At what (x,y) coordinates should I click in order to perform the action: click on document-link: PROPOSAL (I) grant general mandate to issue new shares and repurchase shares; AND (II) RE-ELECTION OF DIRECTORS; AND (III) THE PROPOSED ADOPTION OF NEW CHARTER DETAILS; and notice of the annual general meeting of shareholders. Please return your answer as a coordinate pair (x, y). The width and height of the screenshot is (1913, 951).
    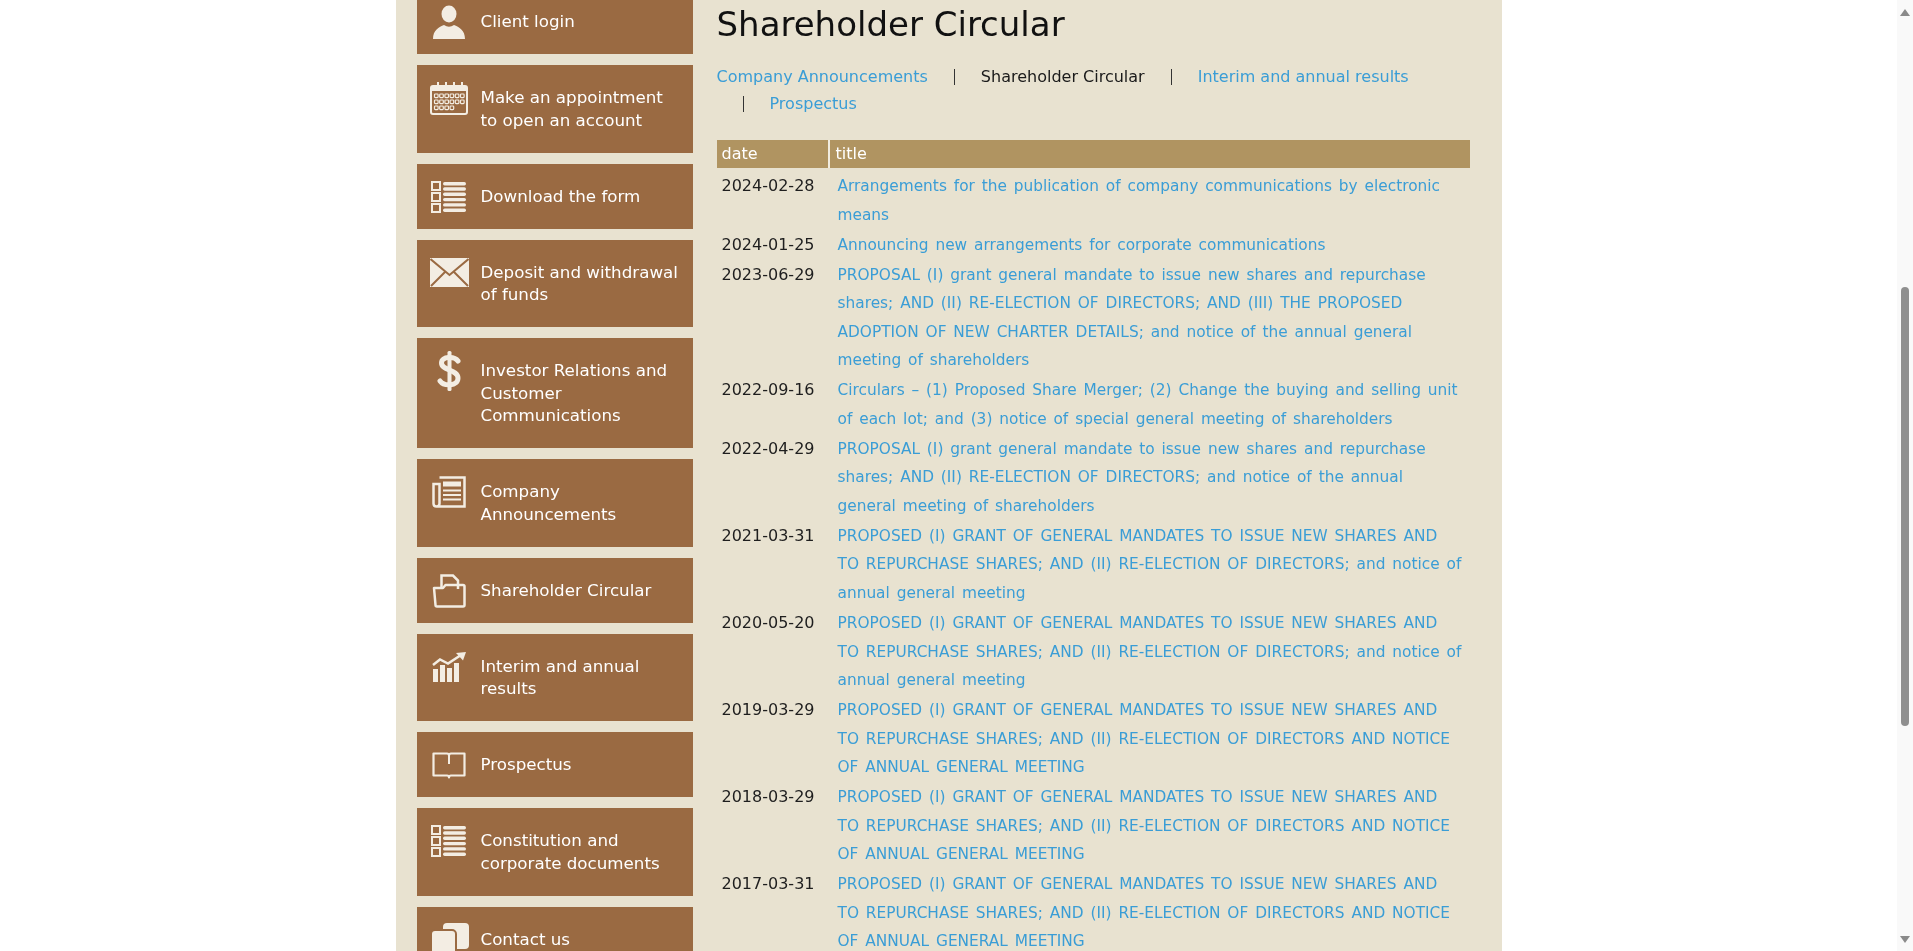
    Looking at the image, I should click on (1151, 317).